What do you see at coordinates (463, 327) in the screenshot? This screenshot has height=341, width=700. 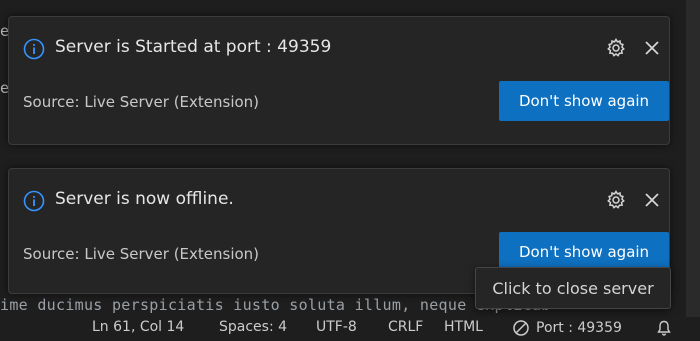 I see `status-language: HTML` at bounding box center [463, 327].